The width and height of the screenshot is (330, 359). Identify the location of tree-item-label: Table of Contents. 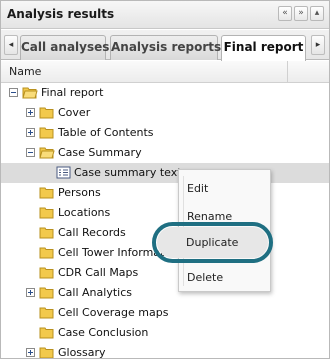
(106, 132).